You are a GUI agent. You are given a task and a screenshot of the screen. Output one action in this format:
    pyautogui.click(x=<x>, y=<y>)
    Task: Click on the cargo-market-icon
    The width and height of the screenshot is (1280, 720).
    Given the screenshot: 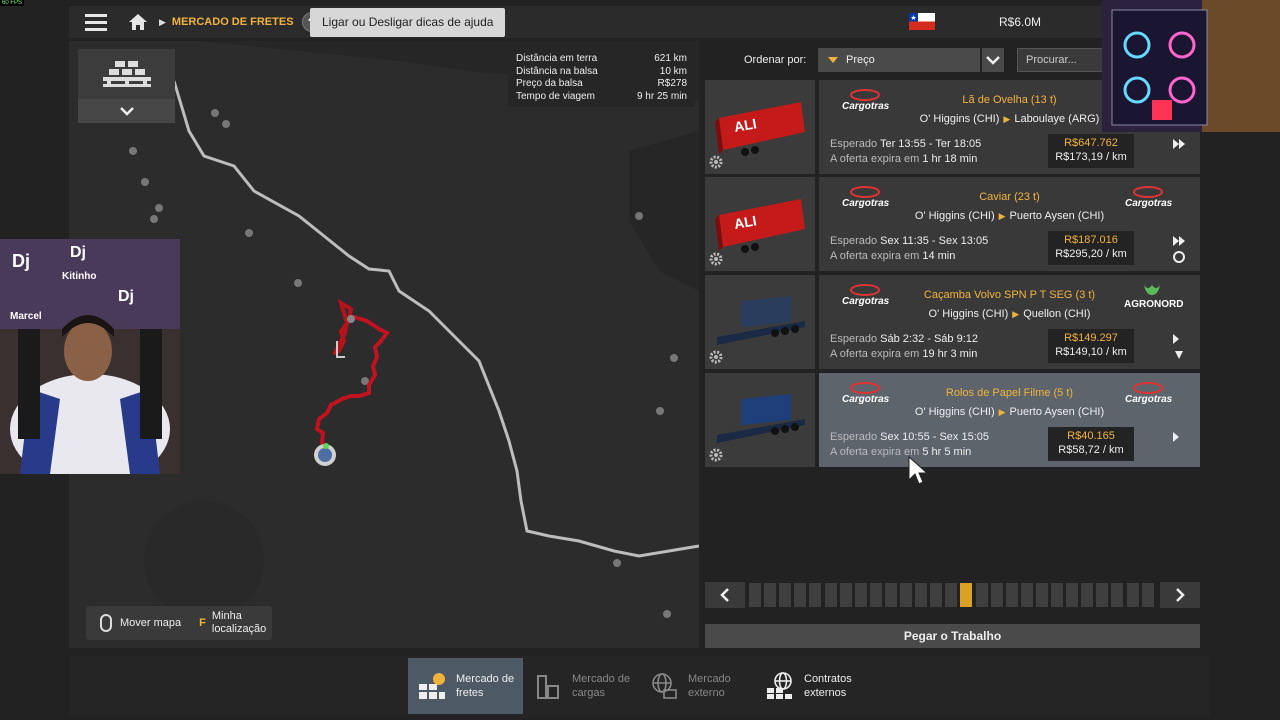 What is the action you would take?
    pyautogui.click(x=548, y=687)
    